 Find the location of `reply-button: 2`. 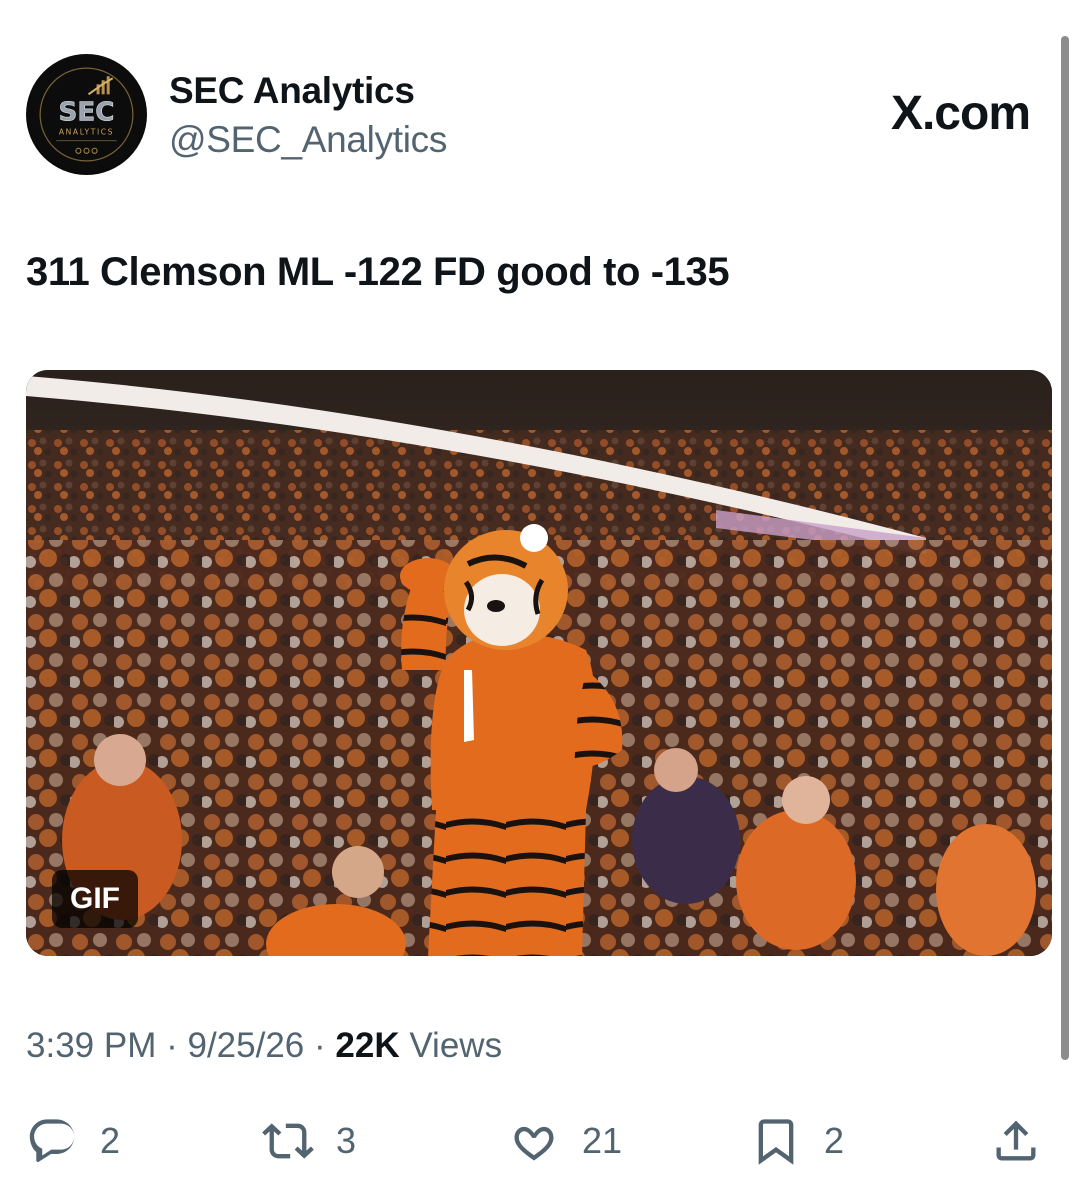

reply-button: 2 is located at coordinates (73, 1141).